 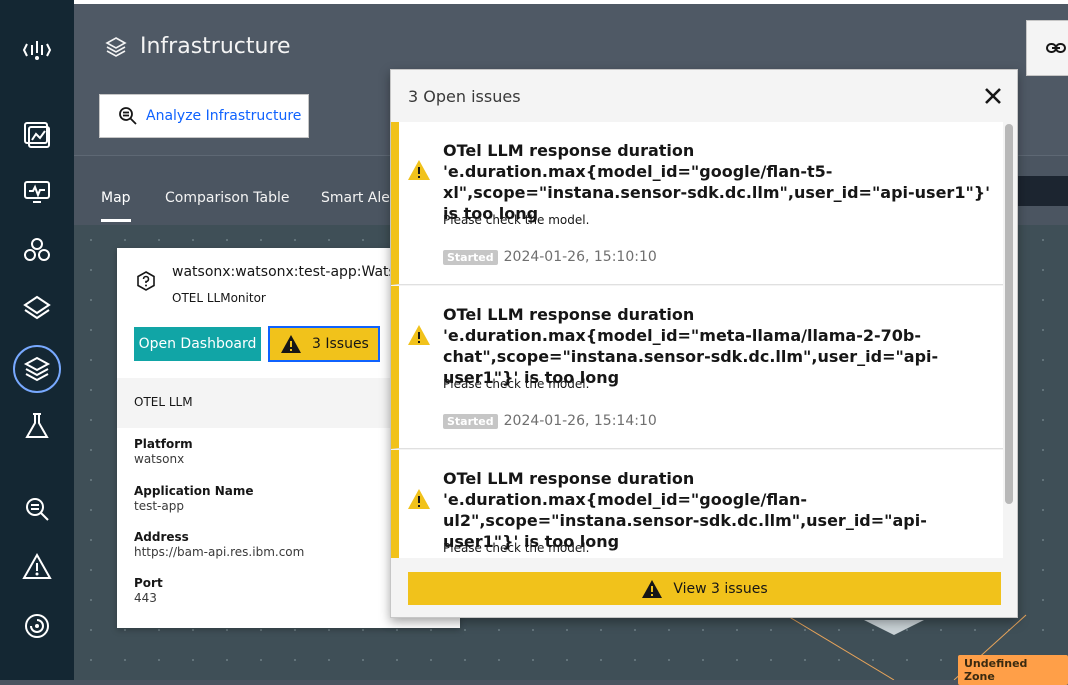 I want to click on section-label: OTEL LLM, so click(x=163, y=402).